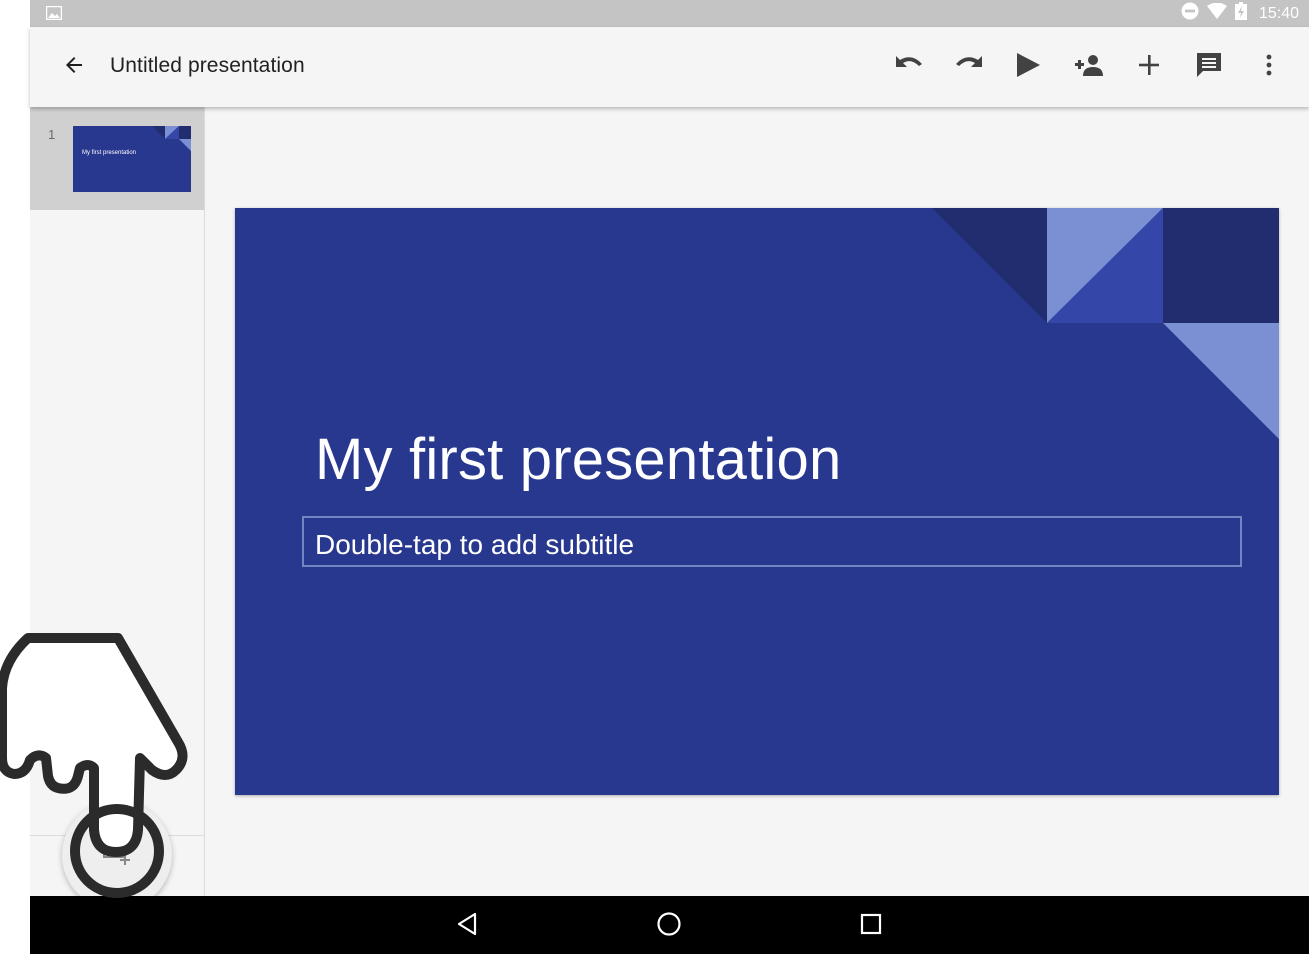 The width and height of the screenshot is (1309, 954). Describe the element at coordinates (669, 13) in the screenshot. I see `status-bar: 15:40` at that location.